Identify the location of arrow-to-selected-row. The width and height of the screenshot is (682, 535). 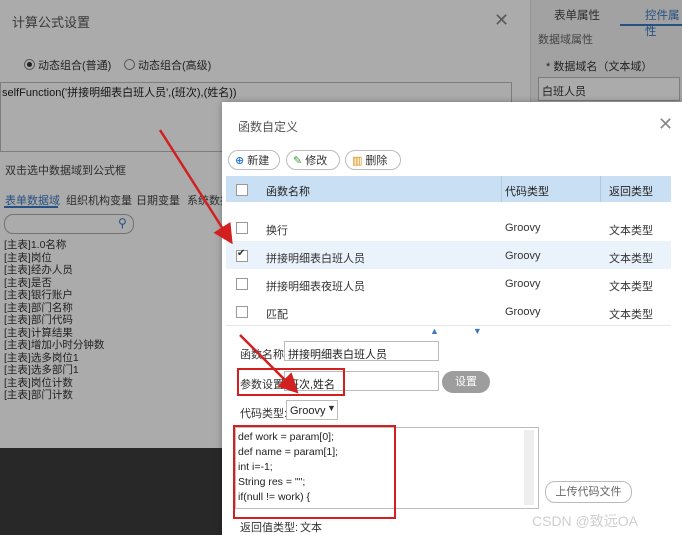
(195, 187).